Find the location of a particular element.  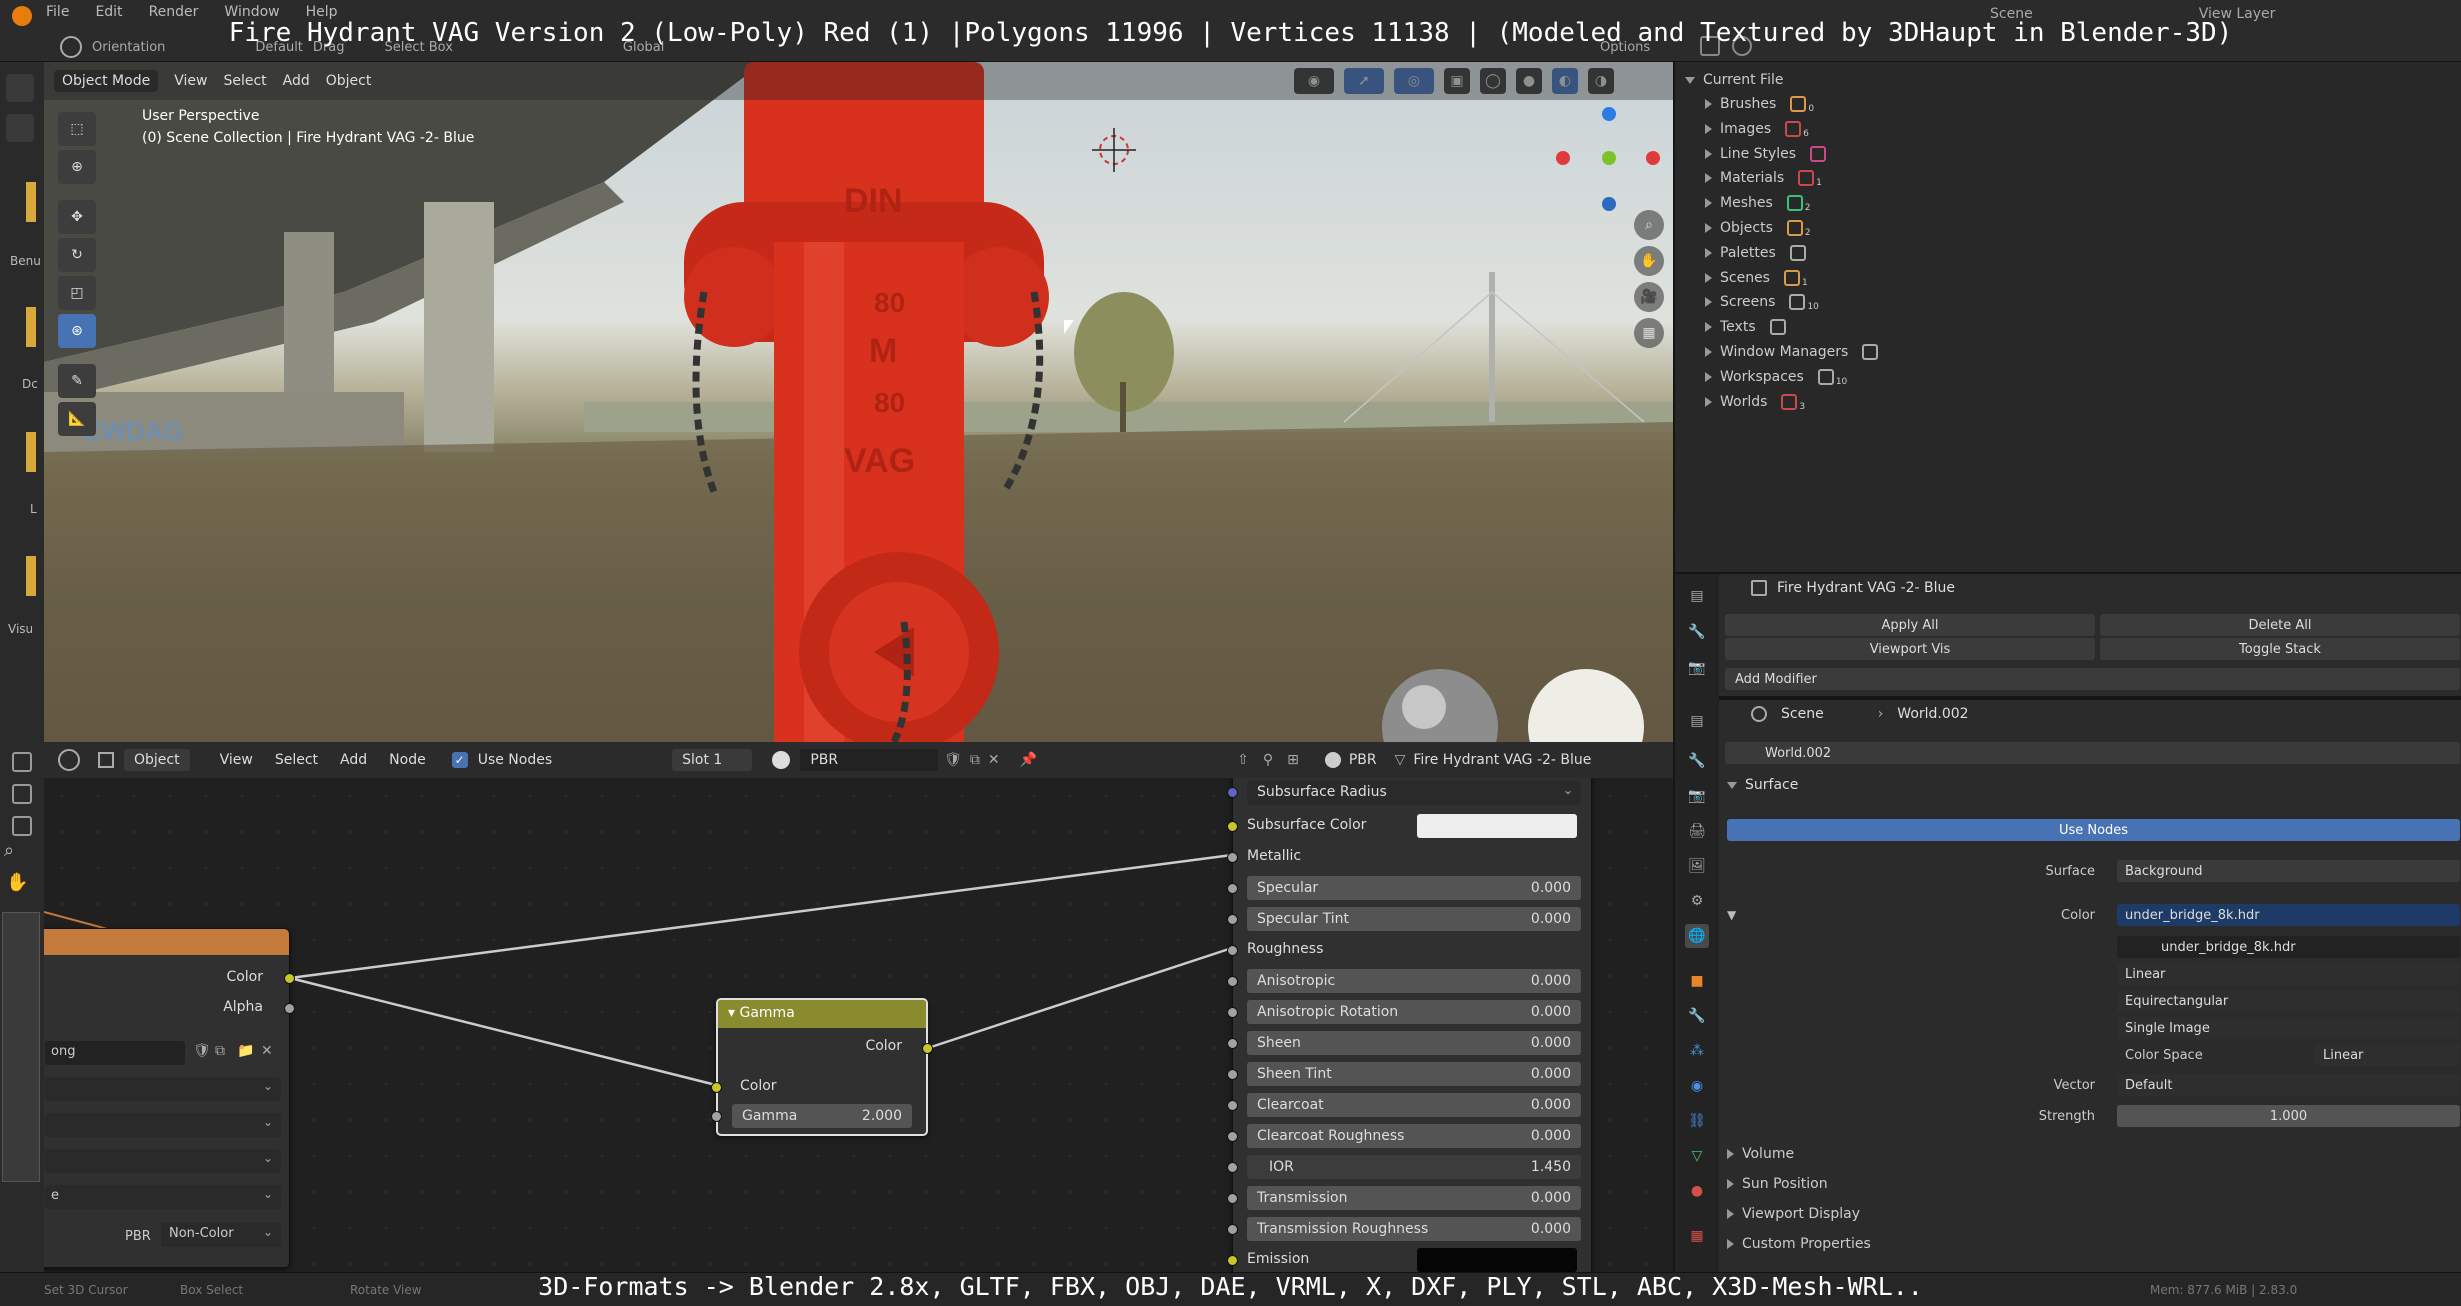

projection-dropdown: Equirectangular is located at coordinates (2288, 1001).